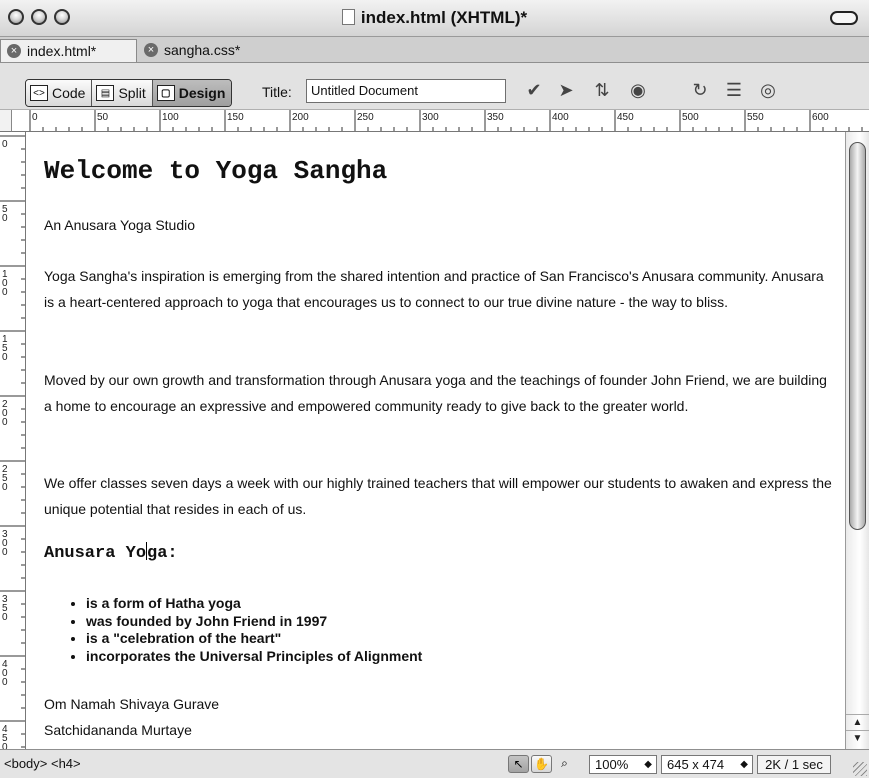 The width and height of the screenshot is (869, 778). What do you see at coordinates (202, 93) in the screenshot?
I see `design-view-label: Design` at bounding box center [202, 93].